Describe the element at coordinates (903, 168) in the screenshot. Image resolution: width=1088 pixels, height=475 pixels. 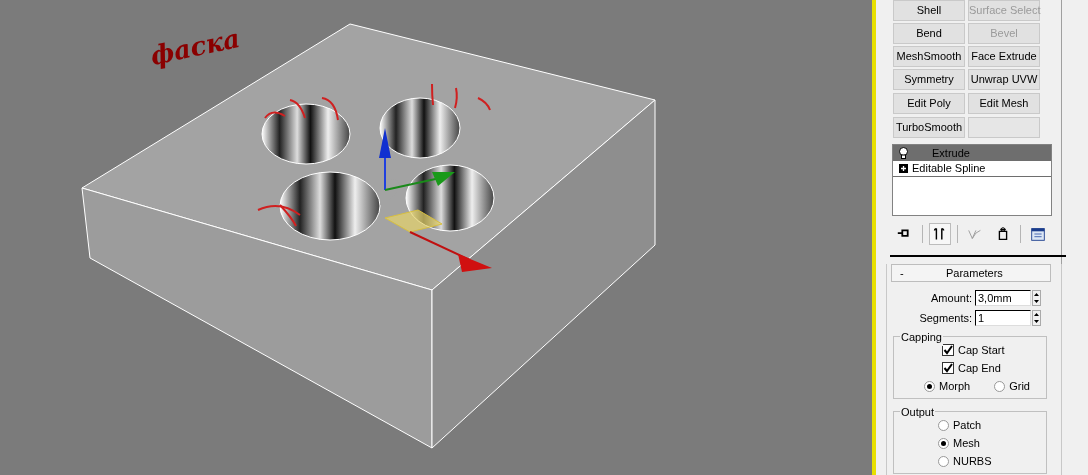
I see `expand-icon` at that location.